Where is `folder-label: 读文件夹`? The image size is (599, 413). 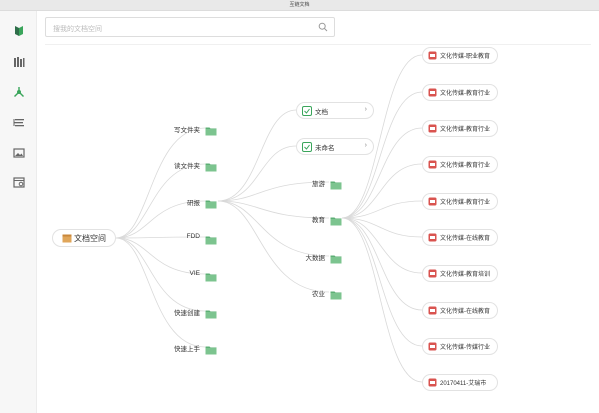
folder-label: 读文件夹 is located at coordinates (187, 166).